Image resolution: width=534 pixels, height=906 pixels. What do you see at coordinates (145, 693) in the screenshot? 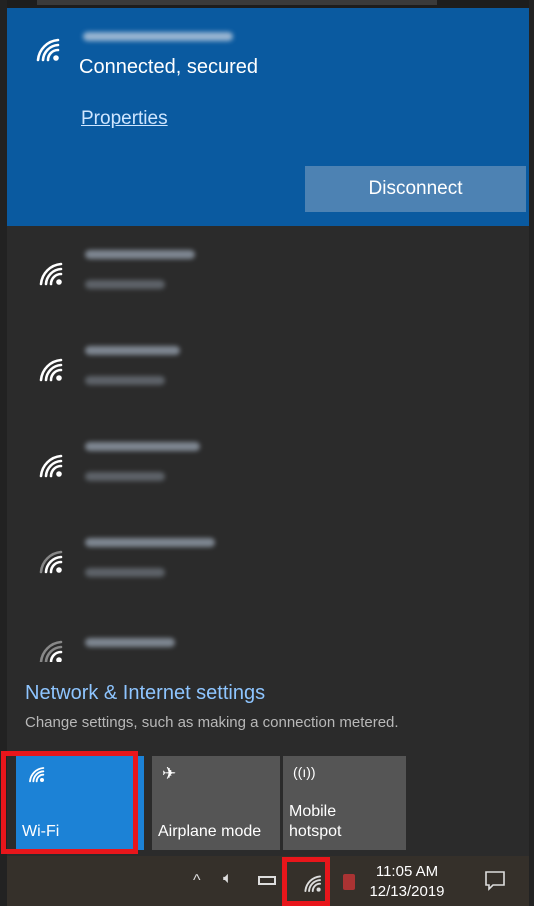
I see `network-settings-link: Network & Internet settings` at bounding box center [145, 693].